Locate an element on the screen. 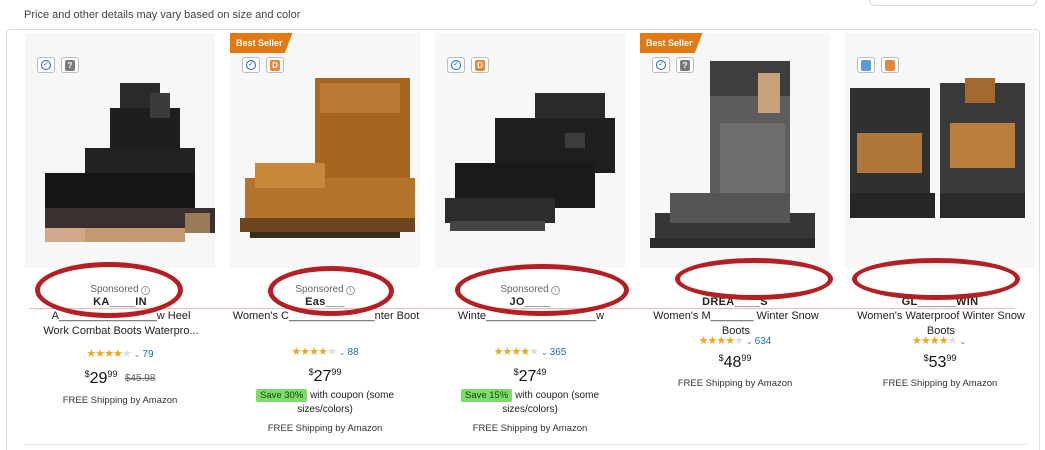  rating: ★★★★★ ⌄ is located at coordinates (940, 340).